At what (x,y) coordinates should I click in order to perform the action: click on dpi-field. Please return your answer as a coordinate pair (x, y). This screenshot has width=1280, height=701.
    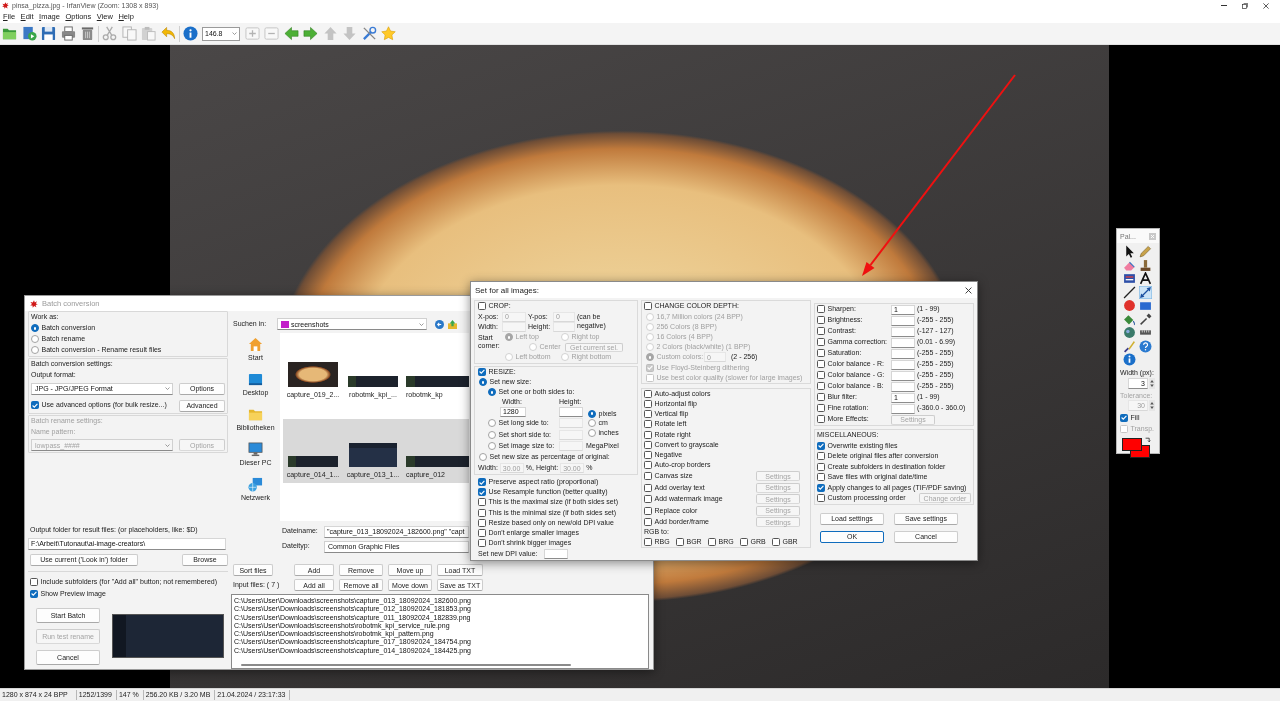
    Looking at the image, I should click on (556, 553).